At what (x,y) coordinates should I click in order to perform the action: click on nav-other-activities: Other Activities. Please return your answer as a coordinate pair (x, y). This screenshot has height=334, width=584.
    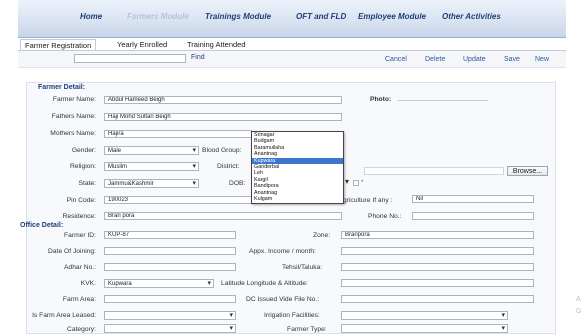
    Looking at the image, I should click on (471, 16).